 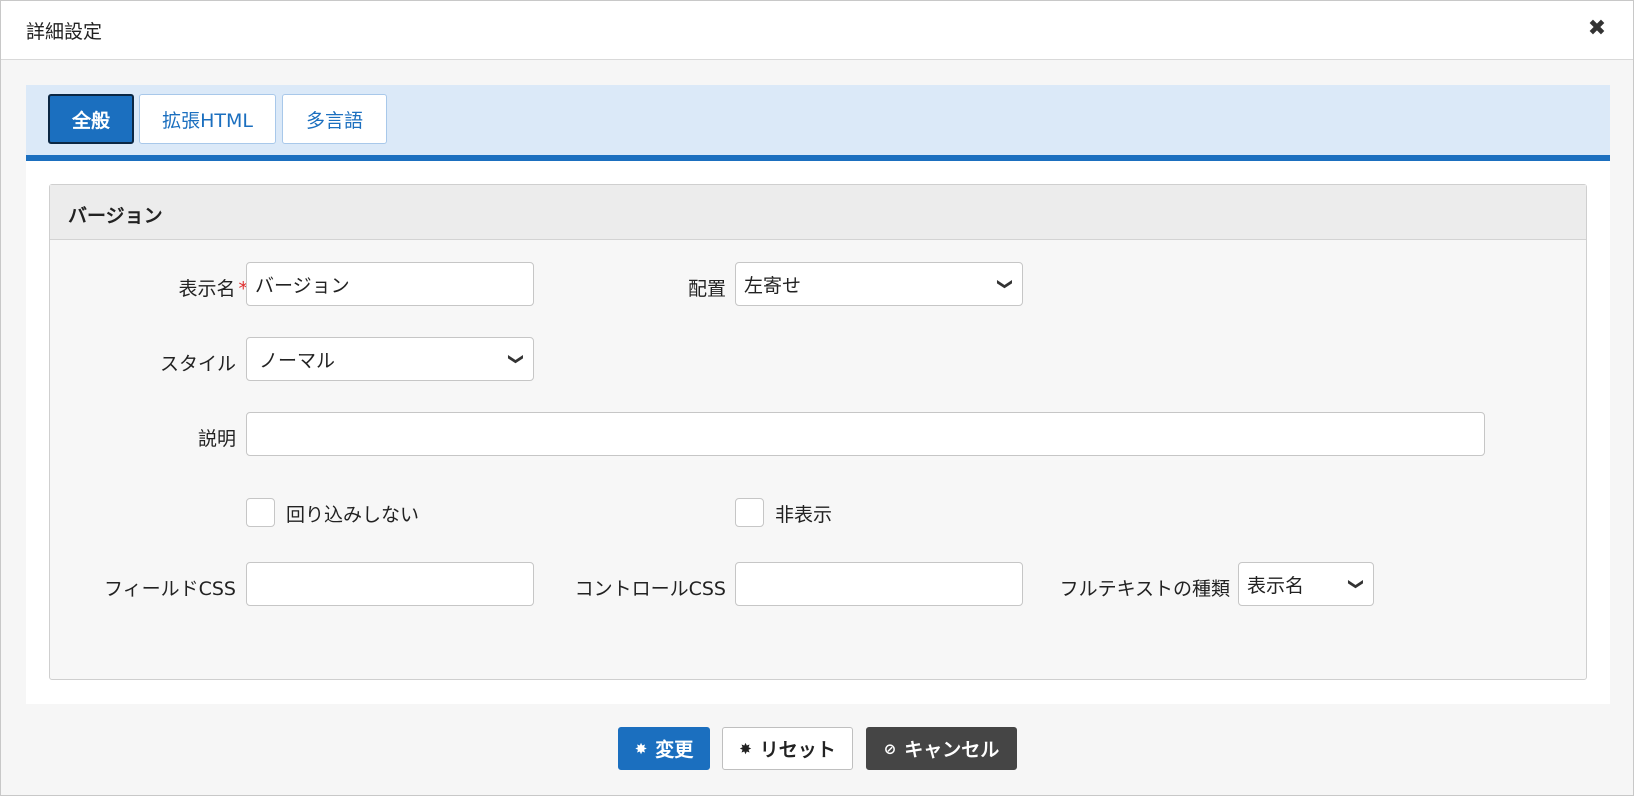 I want to click on fulltext-type-select: 表示名 ❯, so click(x=1306, y=584).